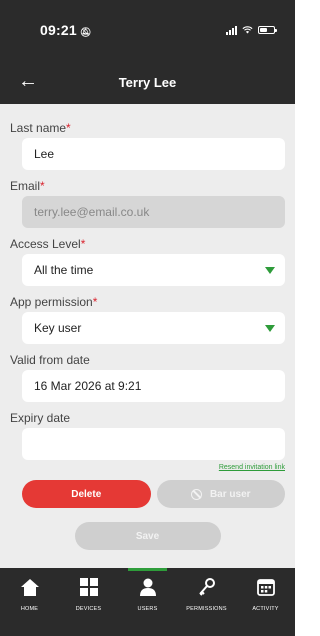 The width and height of the screenshot is (320, 636). Describe the element at coordinates (206, 602) in the screenshot. I see `tab-permissions: PERMISSIONS` at that location.